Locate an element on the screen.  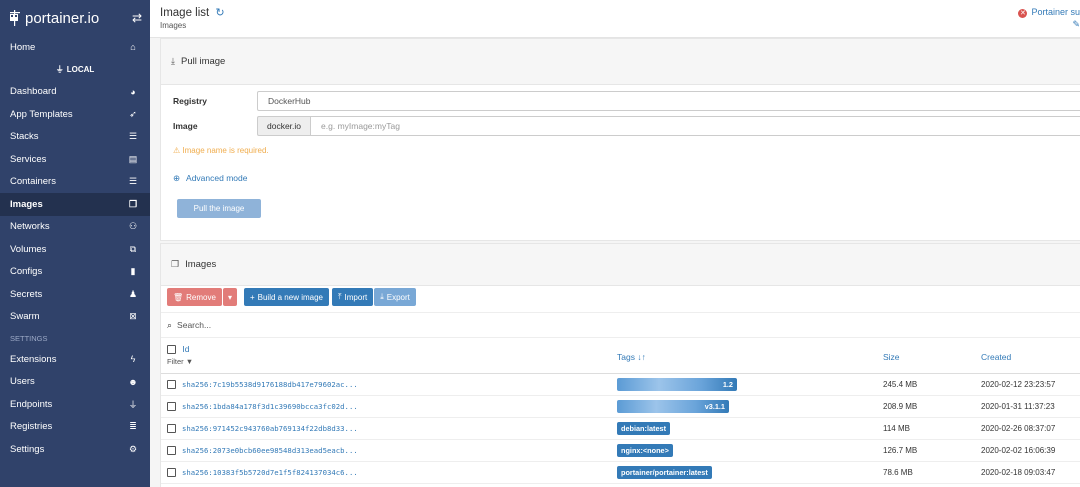
tachometer-icon: ◕ is located at coordinates (133, 91).